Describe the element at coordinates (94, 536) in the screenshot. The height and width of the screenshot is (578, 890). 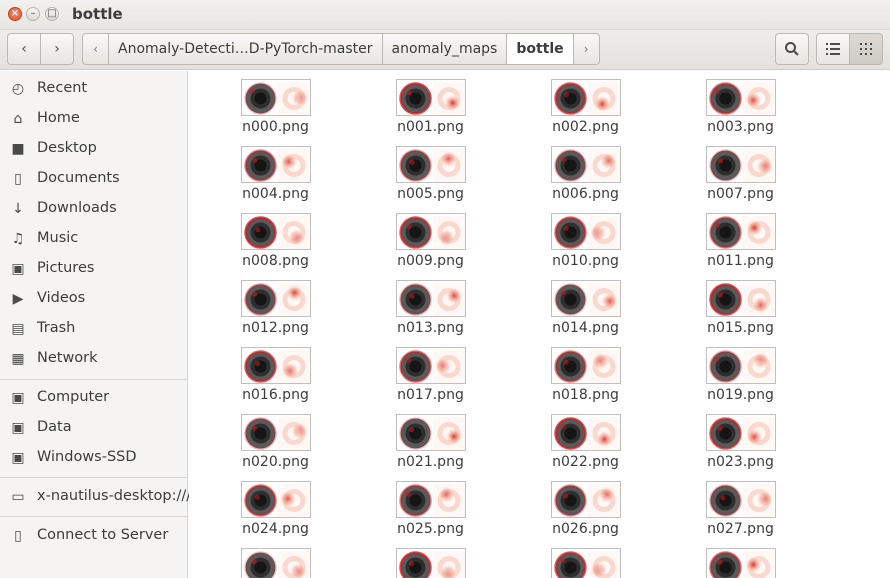
I see `sidebar-item-connect-to-server: ▯ Connect to Server` at that location.